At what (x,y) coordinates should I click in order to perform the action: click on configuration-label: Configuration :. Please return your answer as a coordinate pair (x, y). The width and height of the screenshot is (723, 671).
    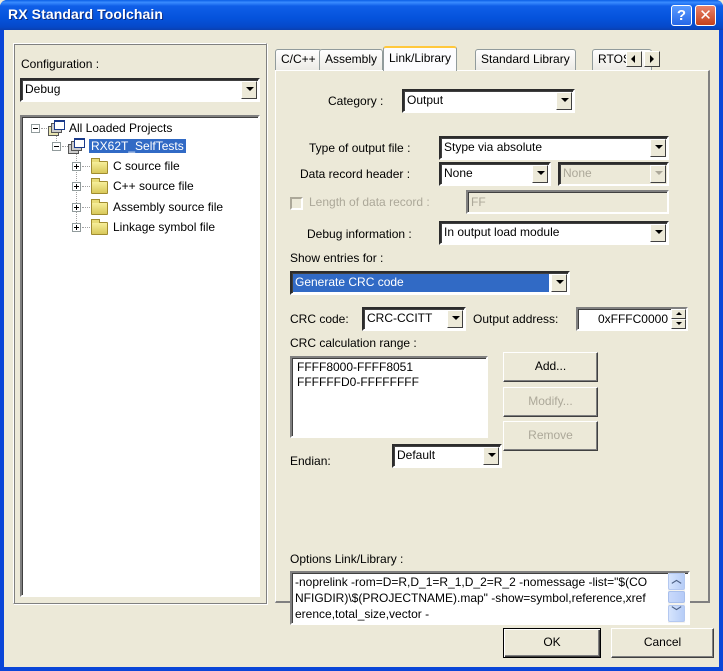
    Looking at the image, I should click on (60, 64).